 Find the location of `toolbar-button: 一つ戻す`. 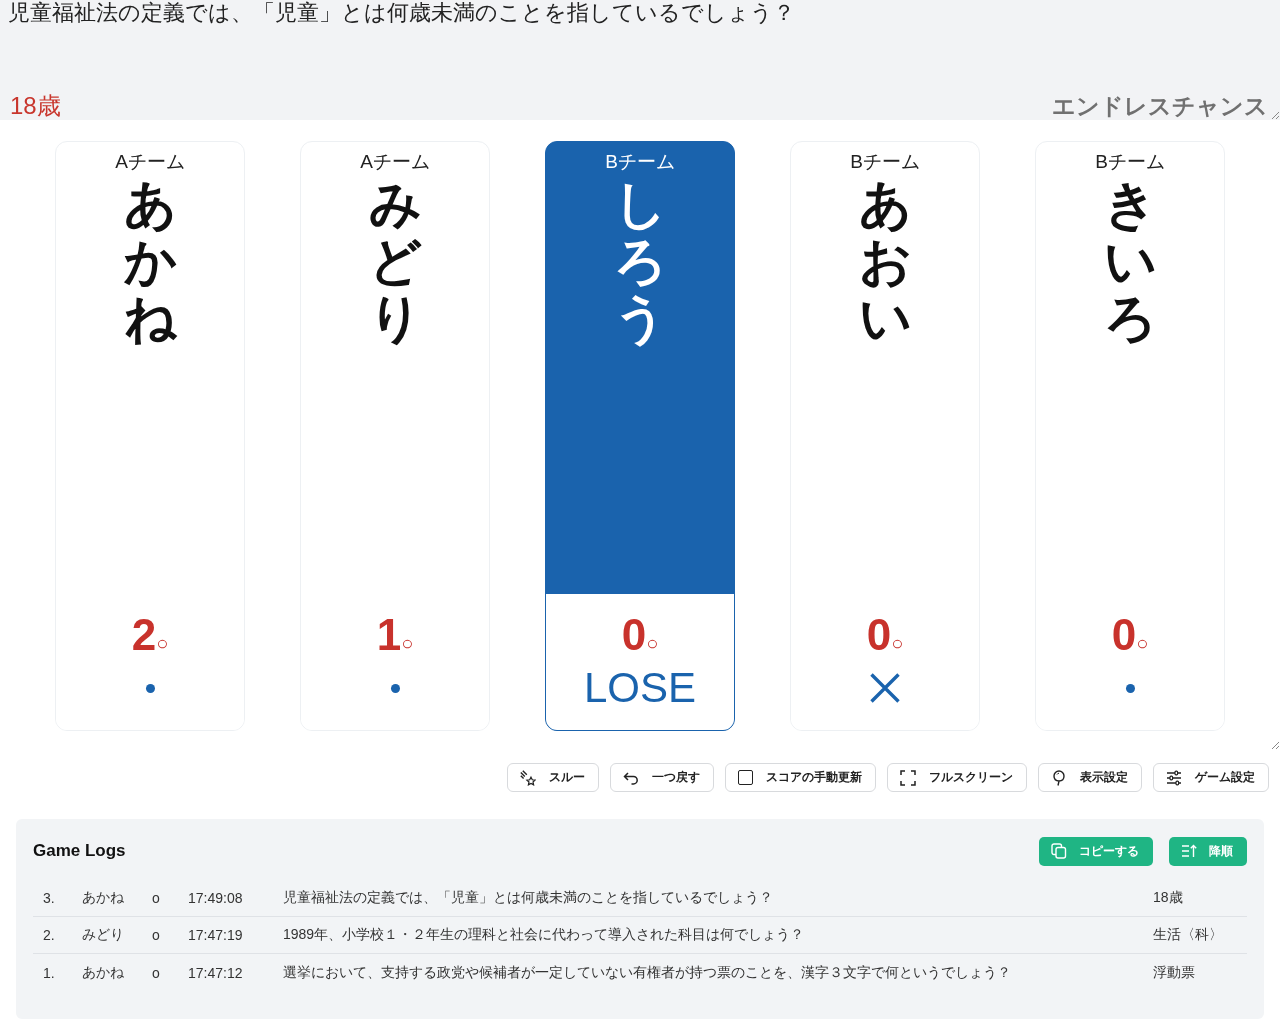

toolbar-button: 一つ戻す is located at coordinates (662, 777).